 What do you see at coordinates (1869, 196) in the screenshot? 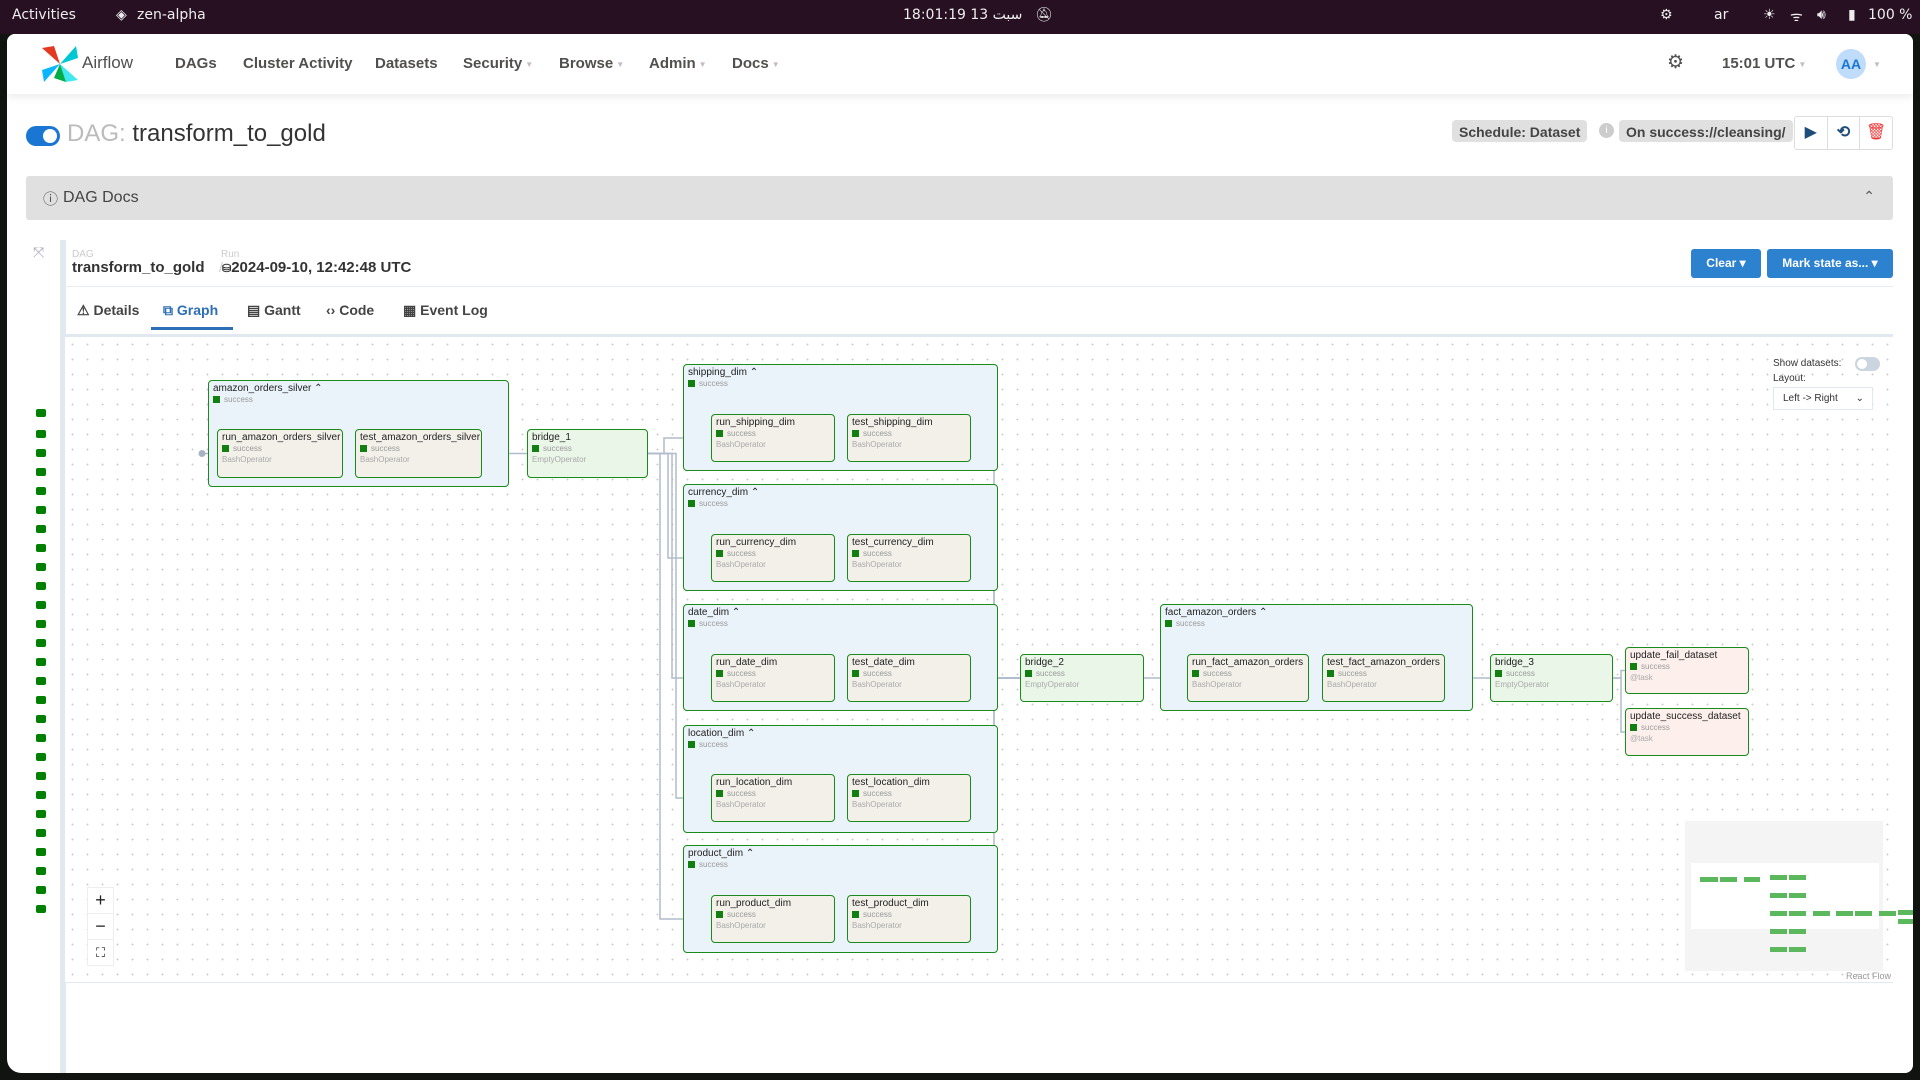
I see `chevron-up-icon: ⌃` at bounding box center [1869, 196].